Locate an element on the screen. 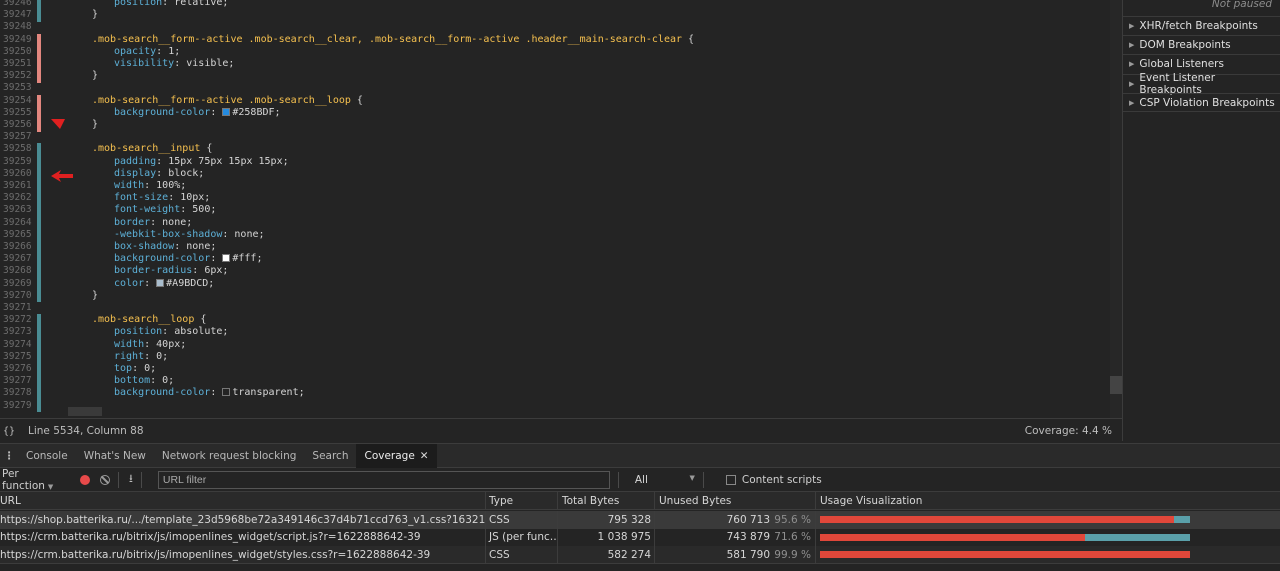 The image size is (1280, 571). usage-bar-unused is located at coordinates (997, 520).